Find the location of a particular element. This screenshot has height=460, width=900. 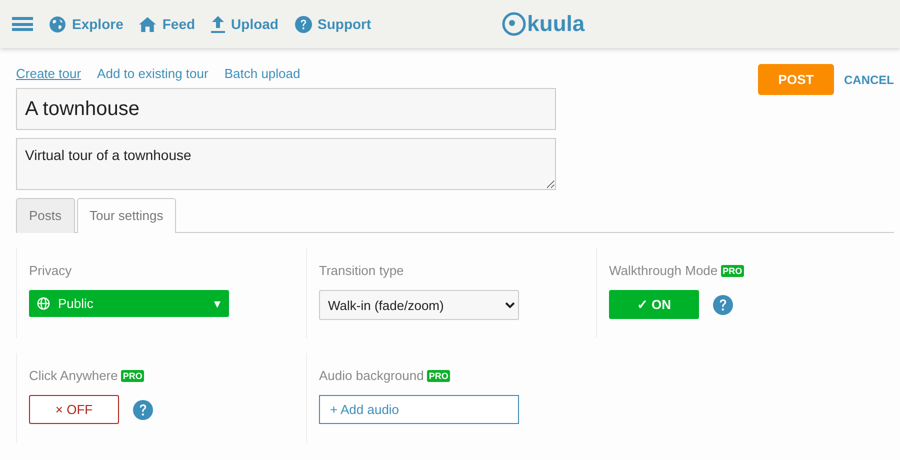

nav-link: Explore is located at coordinates (86, 24).